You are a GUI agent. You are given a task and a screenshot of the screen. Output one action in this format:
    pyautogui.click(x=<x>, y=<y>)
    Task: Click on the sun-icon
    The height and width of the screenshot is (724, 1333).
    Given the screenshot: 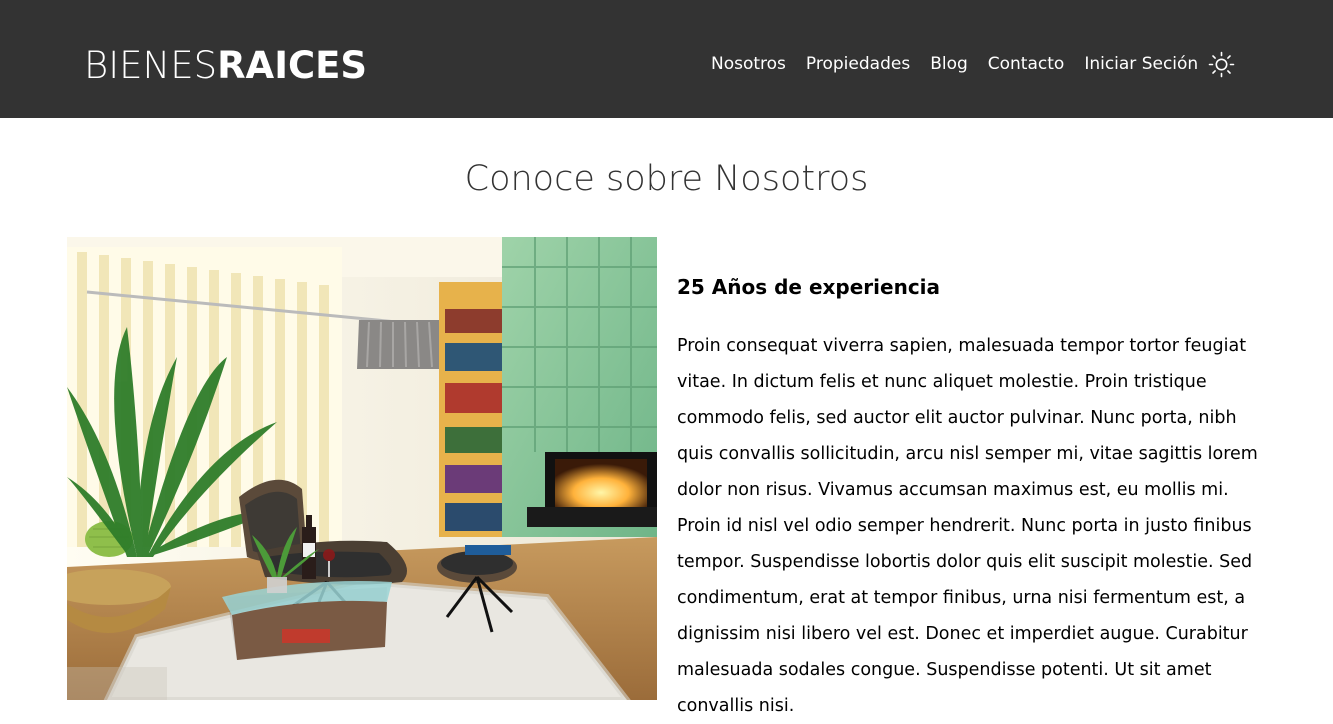 What is the action you would take?
    pyautogui.click(x=1221, y=64)
    